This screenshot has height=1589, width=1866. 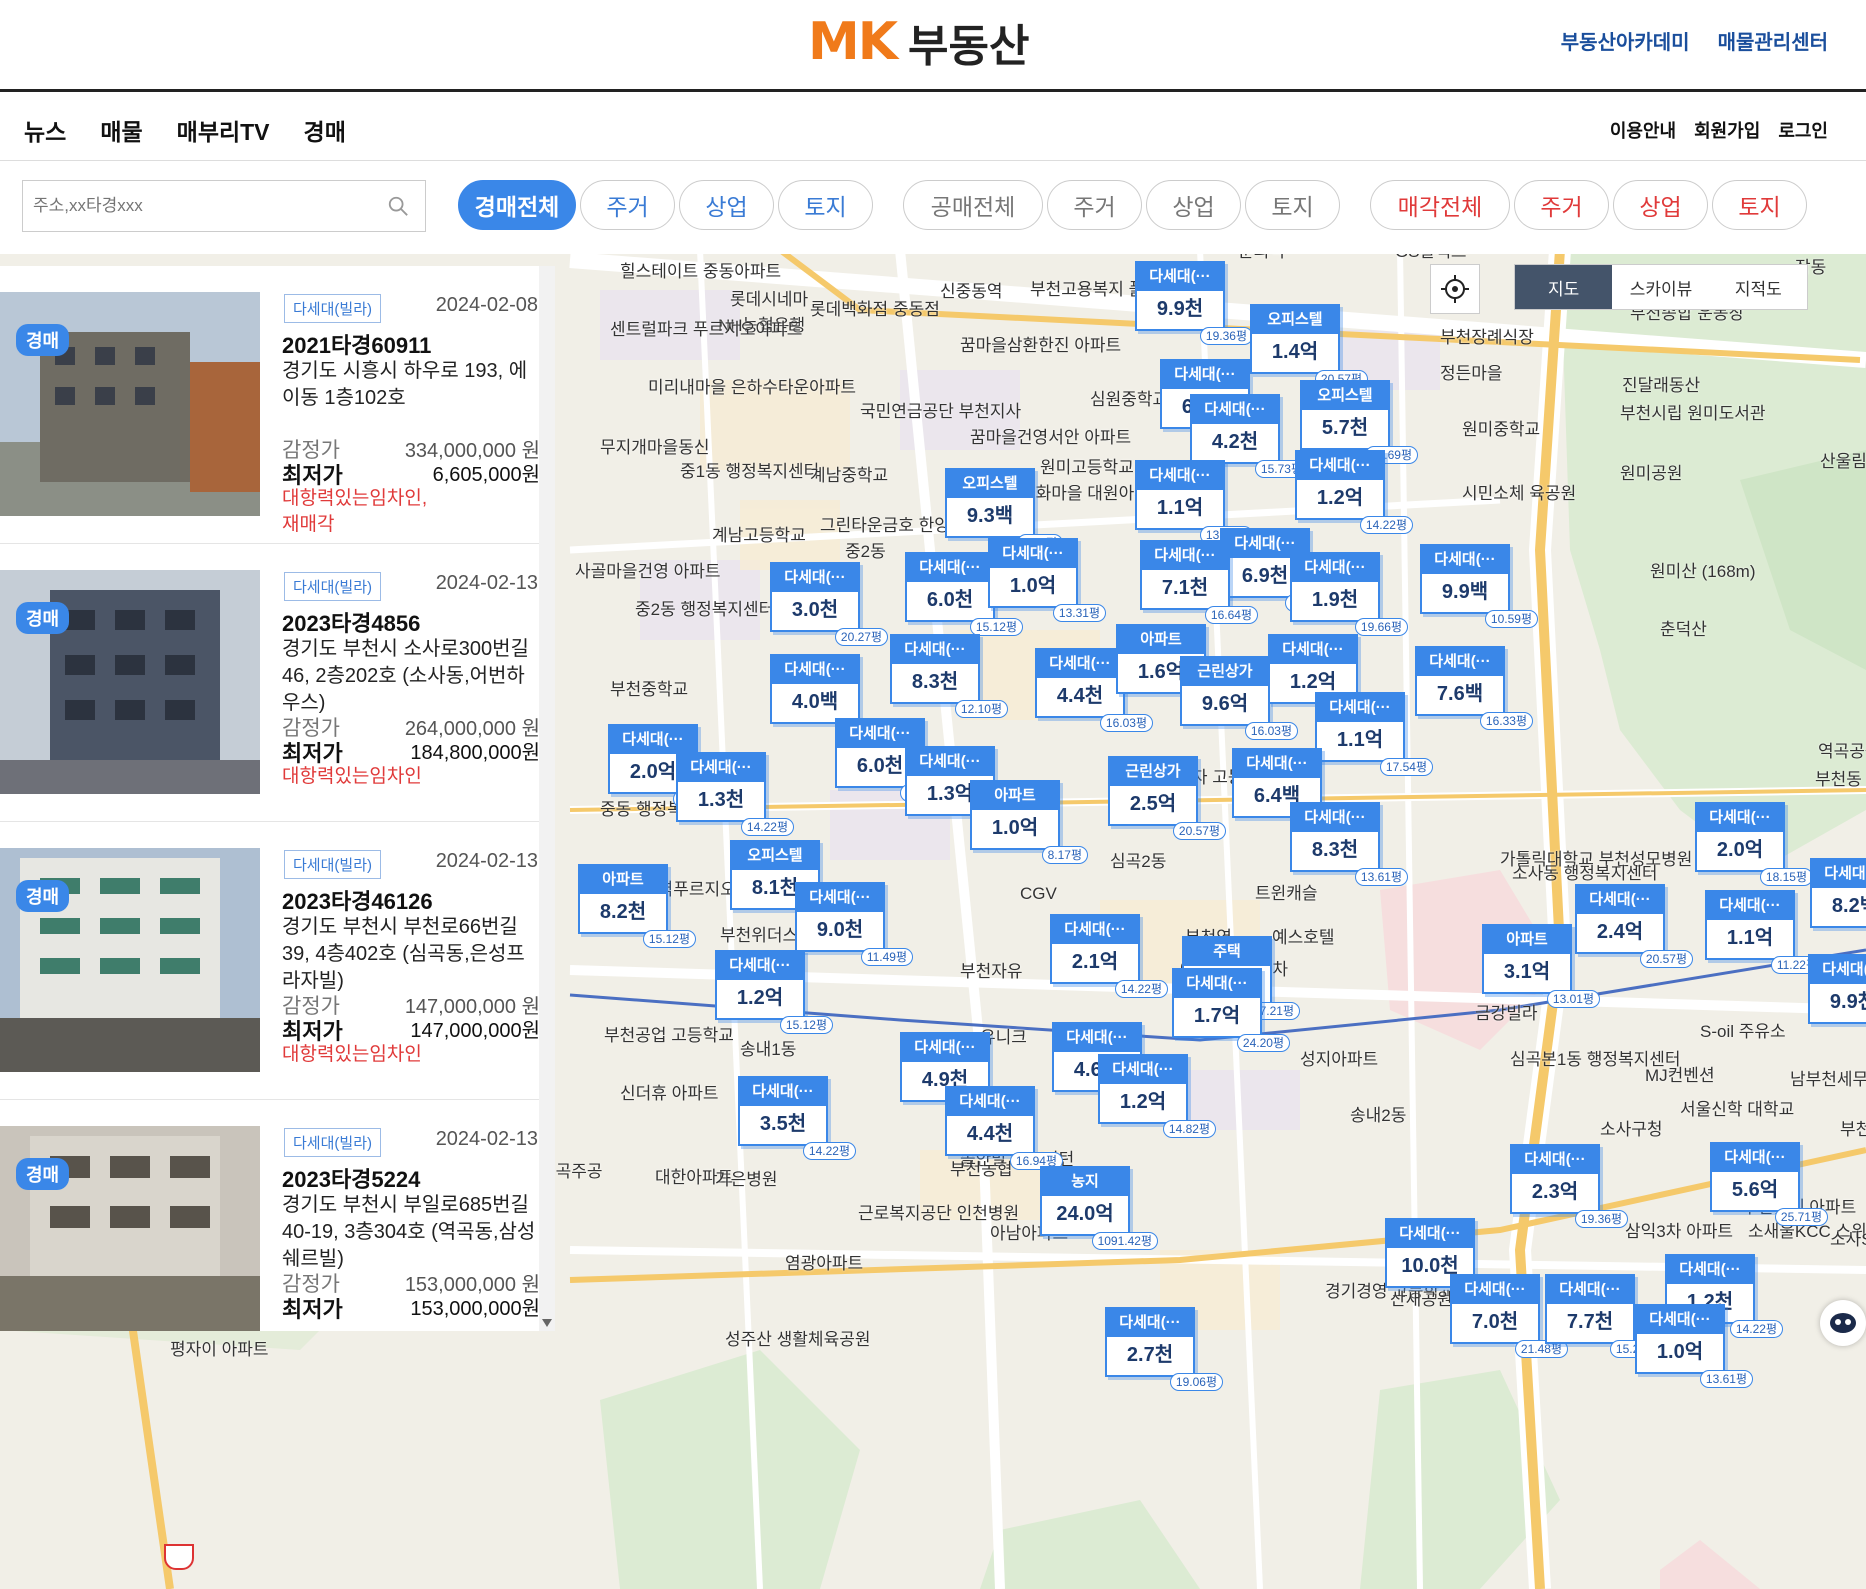 I want to click on map-place-label: 꿈마을삼환한진 아파트, so click(x=1040, y=346).